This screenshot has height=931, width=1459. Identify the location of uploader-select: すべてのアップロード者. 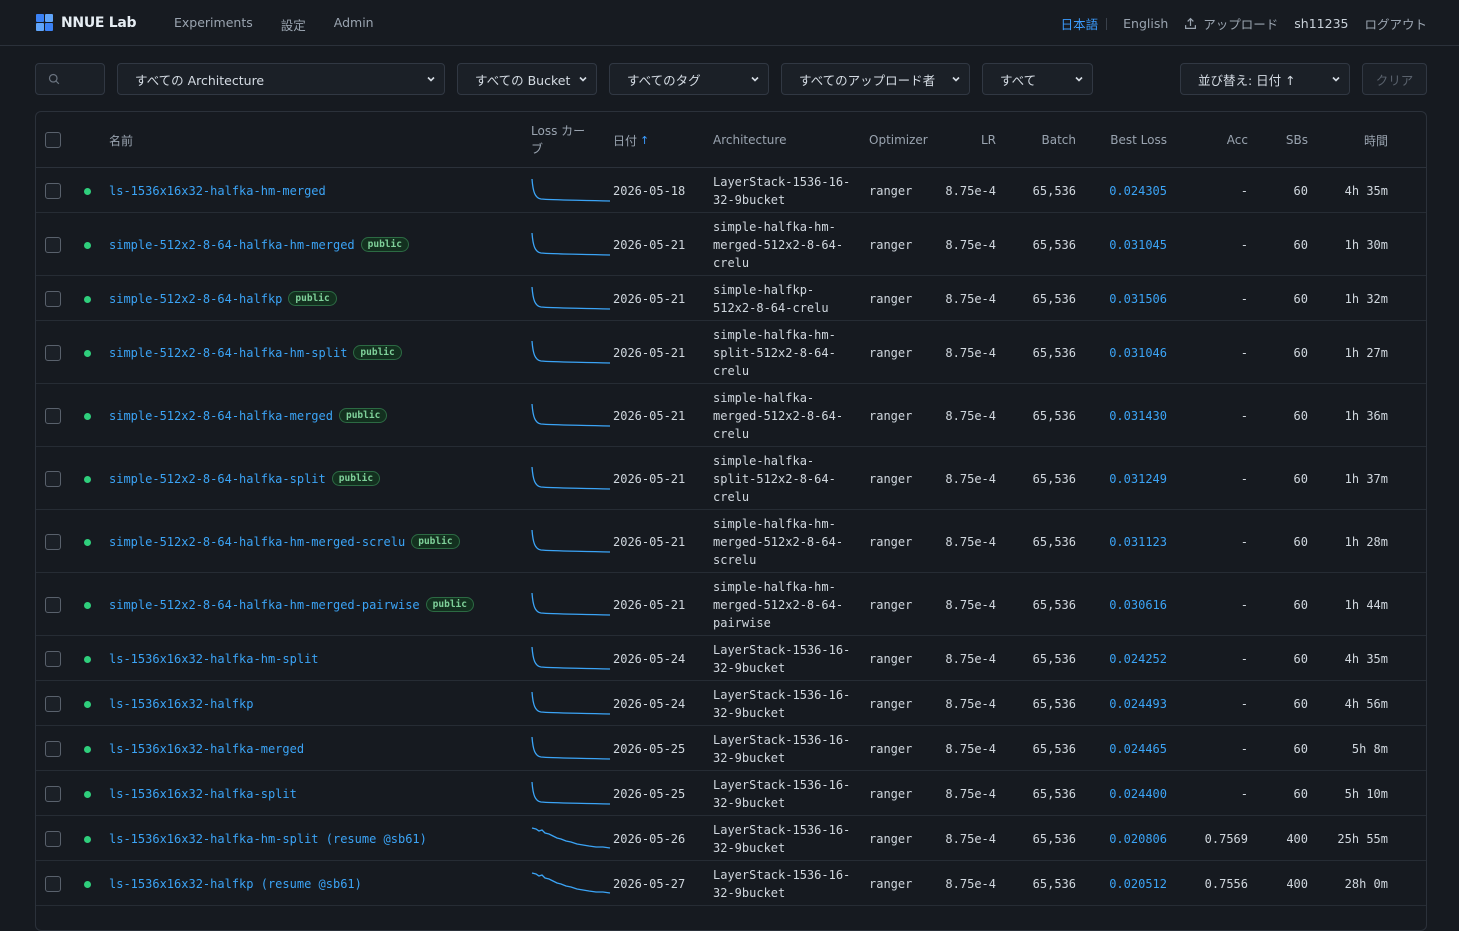
(875, 79).